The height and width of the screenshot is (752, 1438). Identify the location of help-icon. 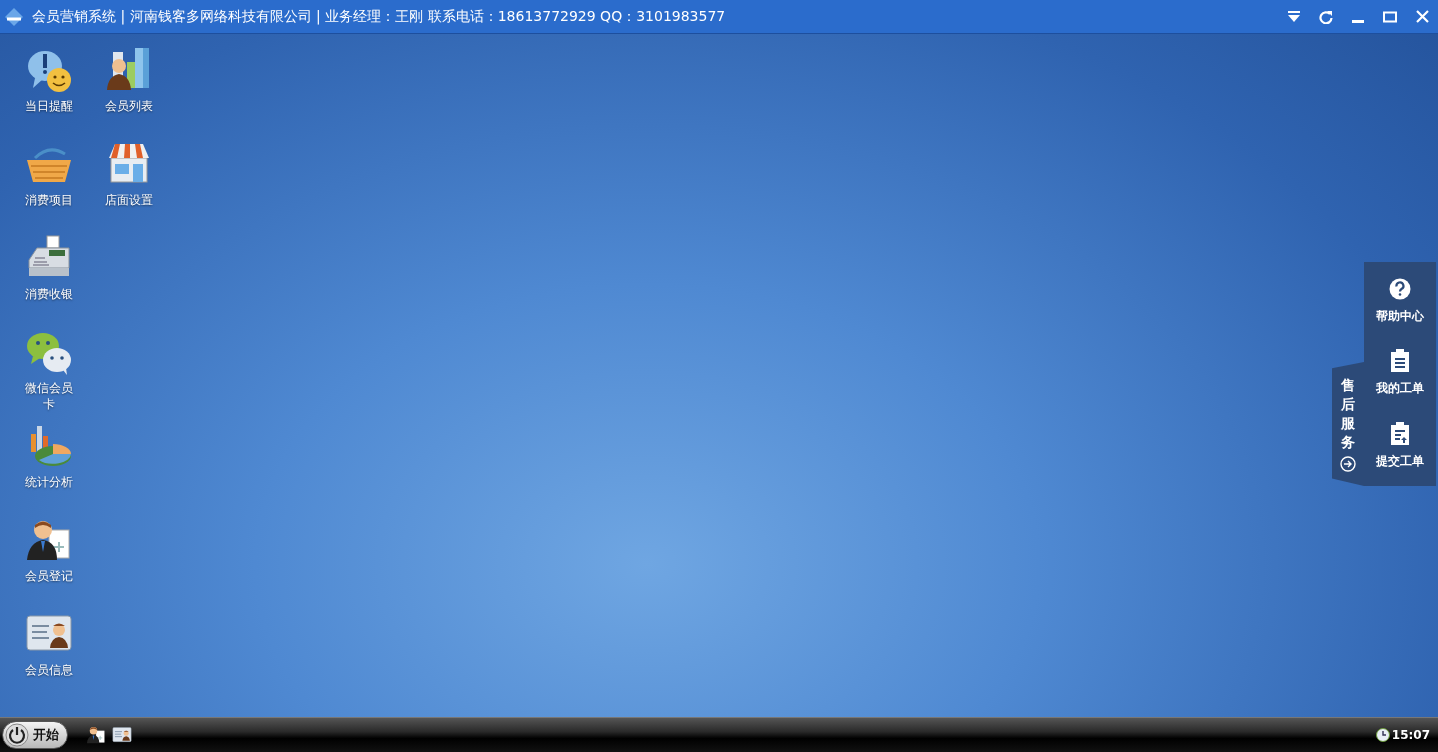
(1400, 288).